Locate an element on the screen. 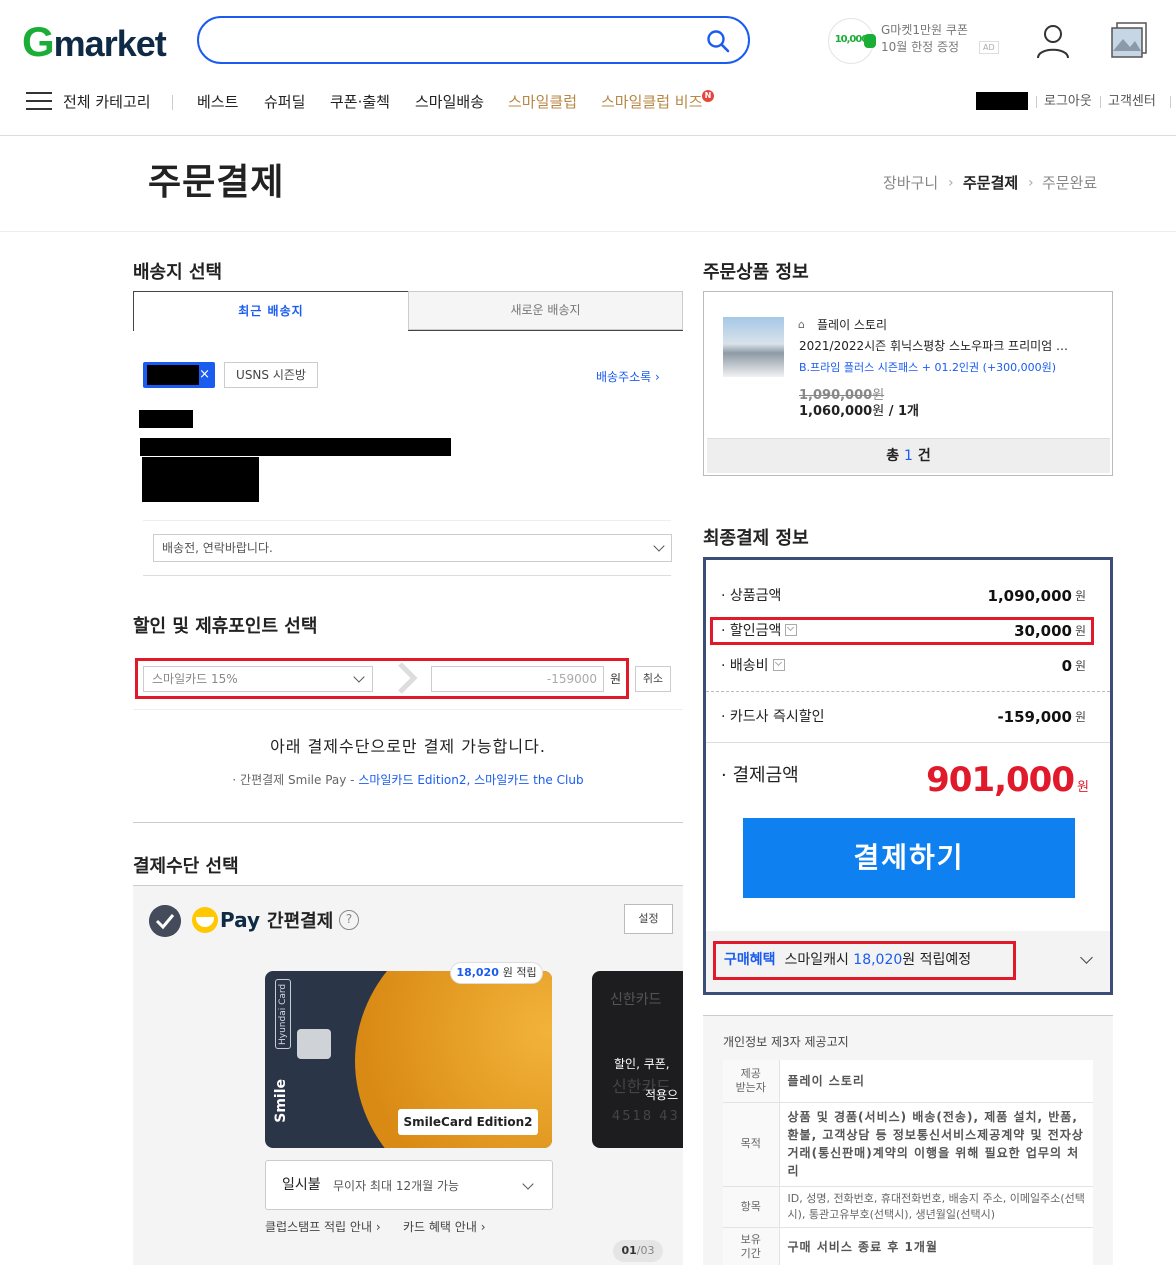 The image size is (1176, 1265). pay-setting-button: 설정 is located at coordinates (648, 919).